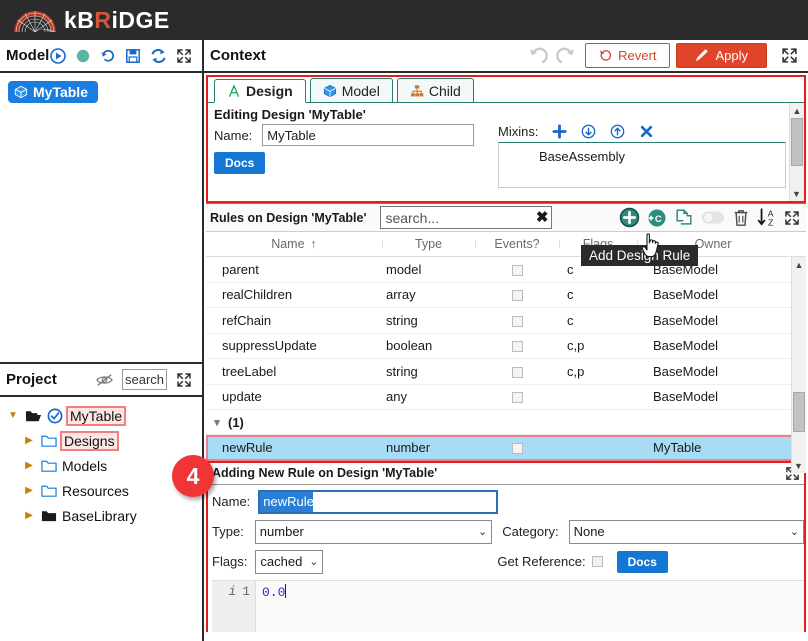 This screenshot has width=808, height=641. Describe the element at coordinates (104, 515) in the screenshot. I see `tree-item: ▶ BaseLibrary` at that location.